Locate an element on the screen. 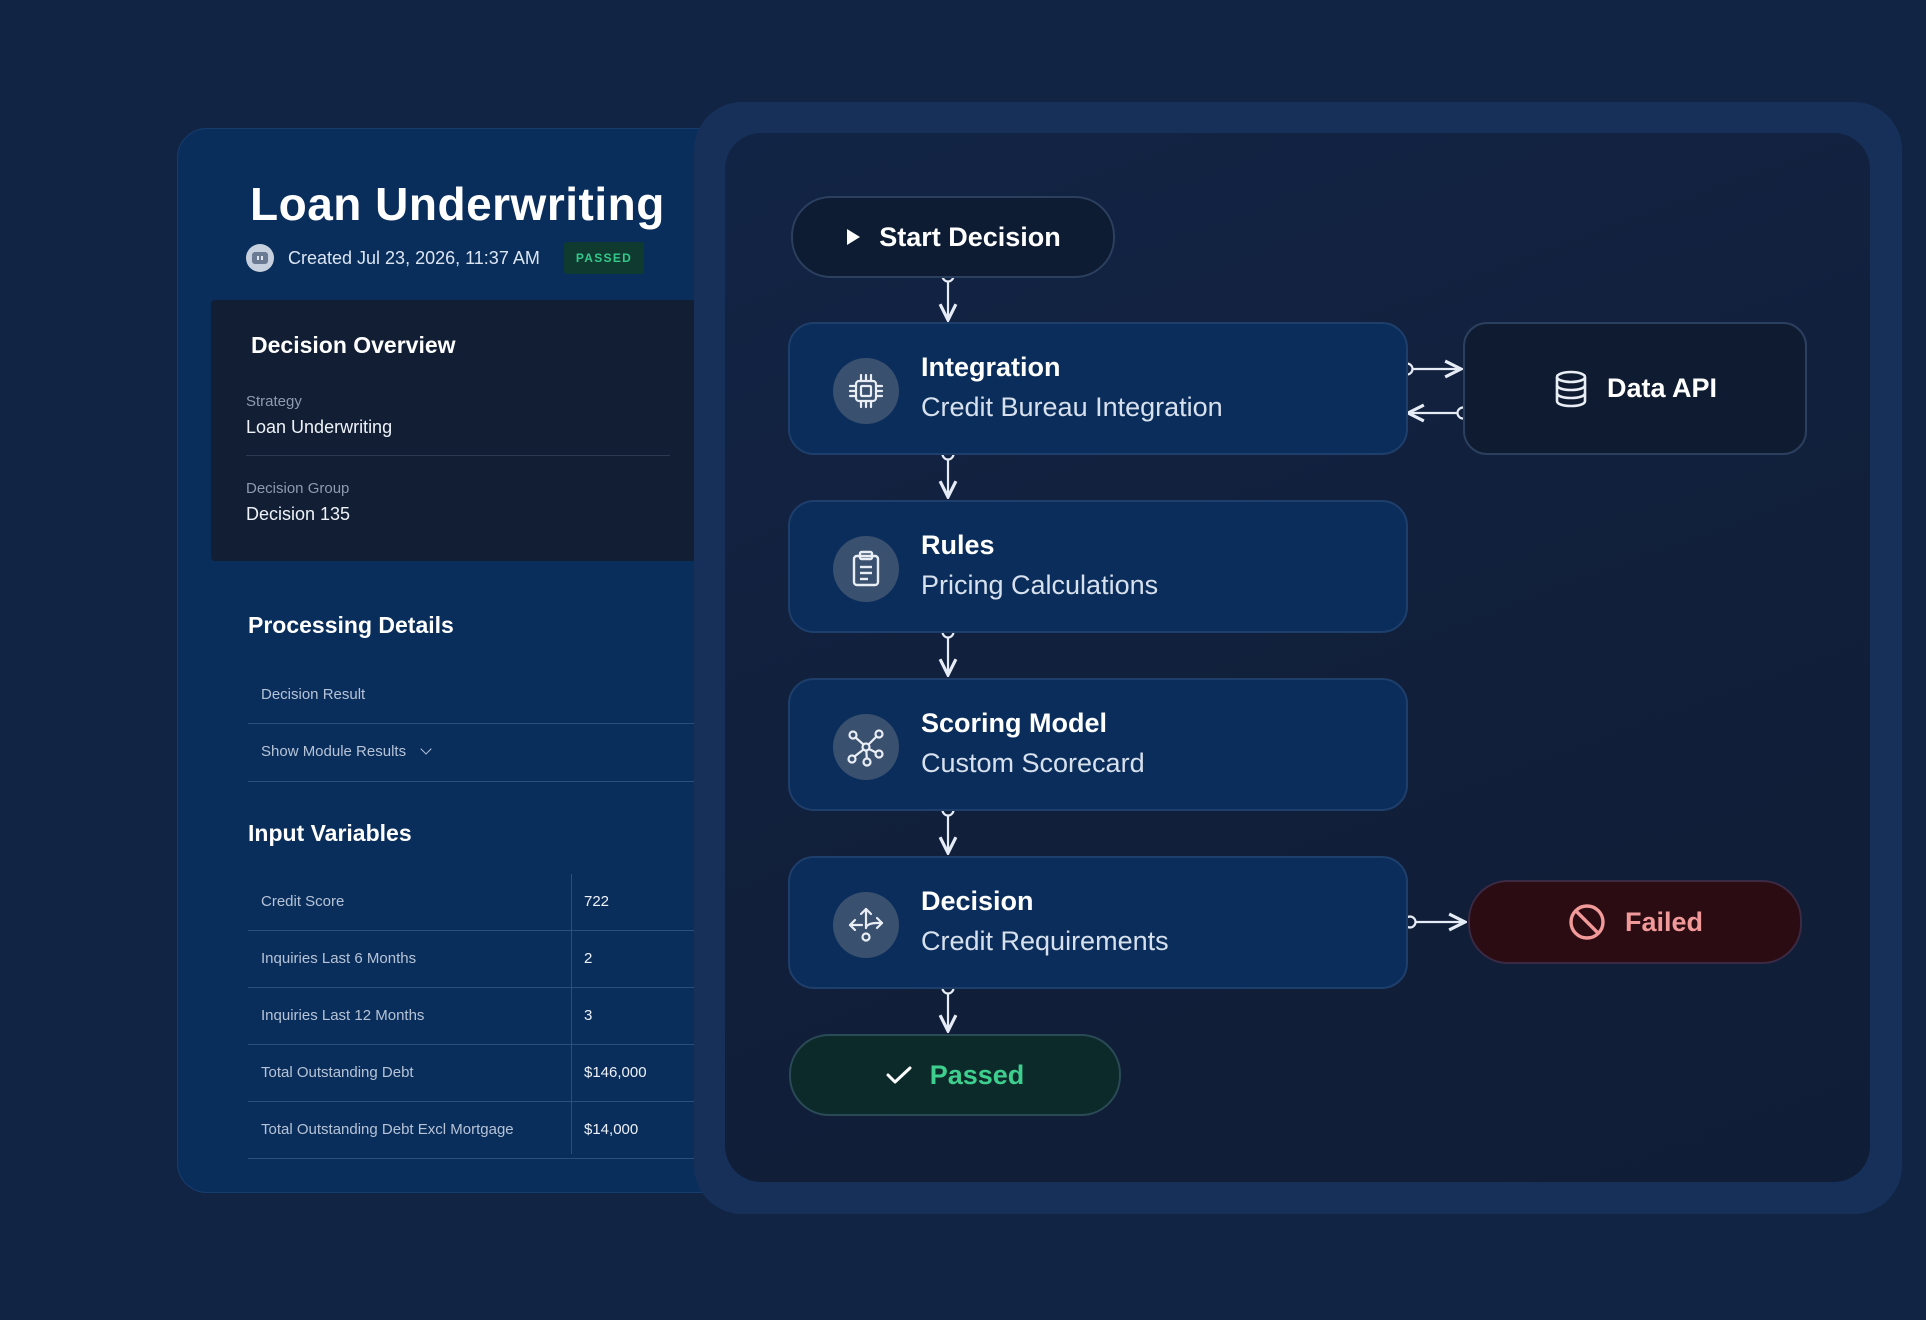 The width and height of the screenshot is (1926, 1320). start-decision-label: Start Decision is located at coordinates (970, 236).